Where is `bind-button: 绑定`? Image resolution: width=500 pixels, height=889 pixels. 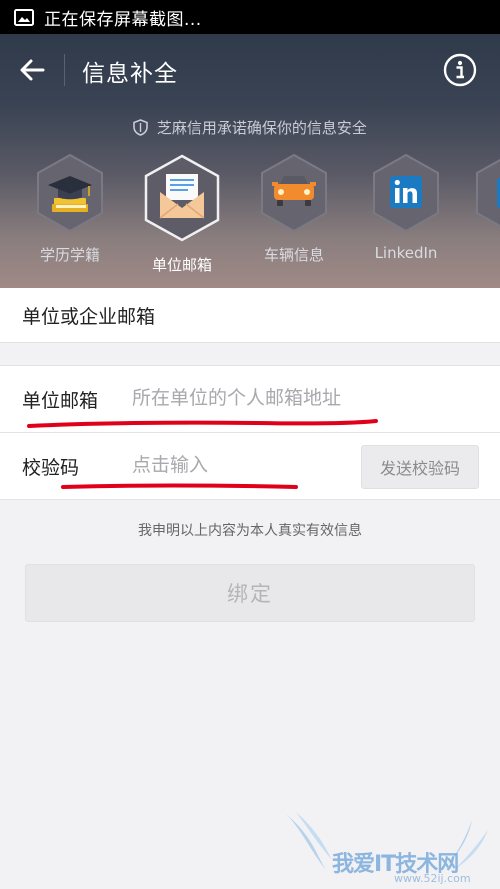
bind-button: 绑定 is located at coordinates (250, 593).